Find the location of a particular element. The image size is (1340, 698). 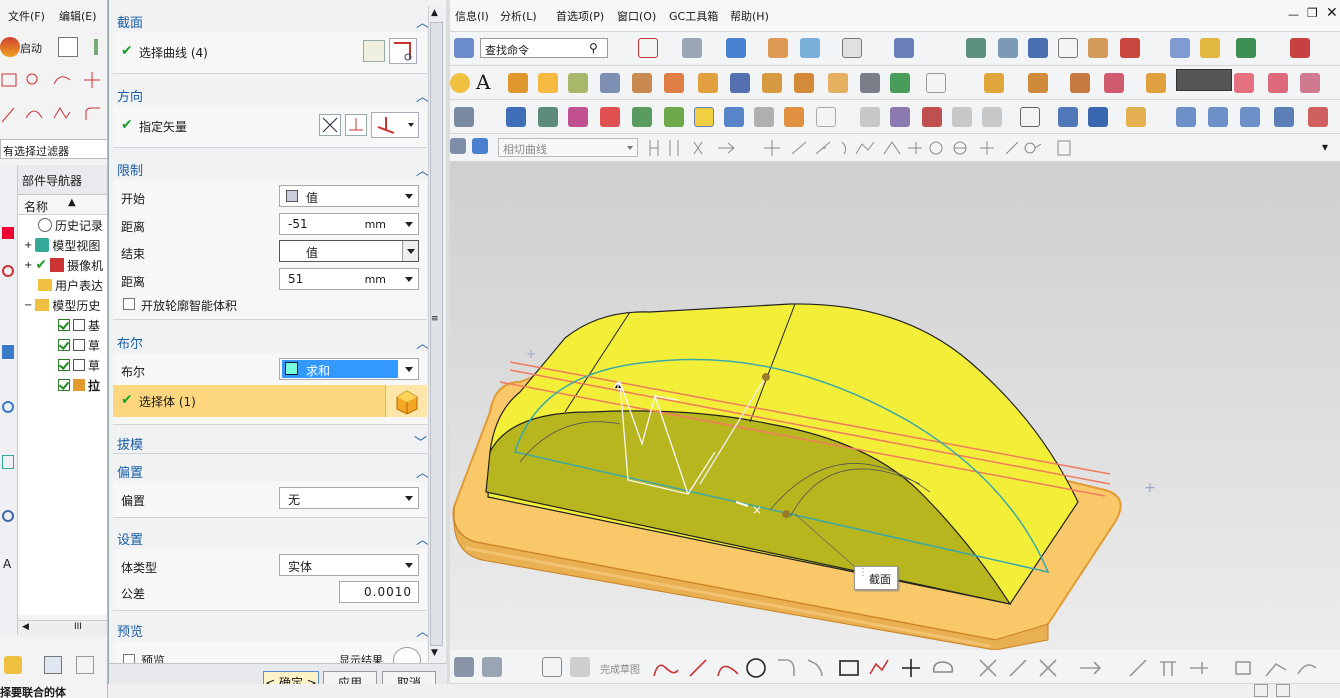

distance-end-input: 51 mm is located at coordinates (349, 279).